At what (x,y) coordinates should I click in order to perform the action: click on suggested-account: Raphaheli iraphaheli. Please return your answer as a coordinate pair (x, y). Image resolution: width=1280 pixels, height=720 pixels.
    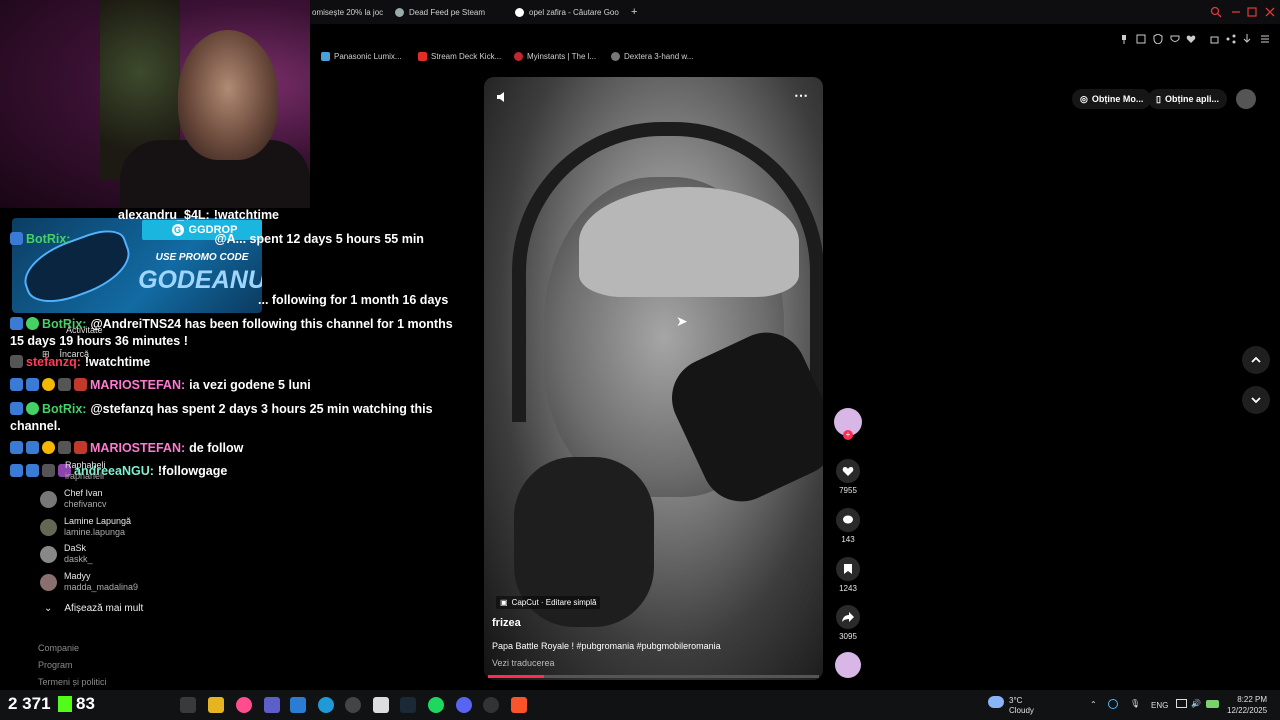
    Looking at the image, I should click on (85, 471).